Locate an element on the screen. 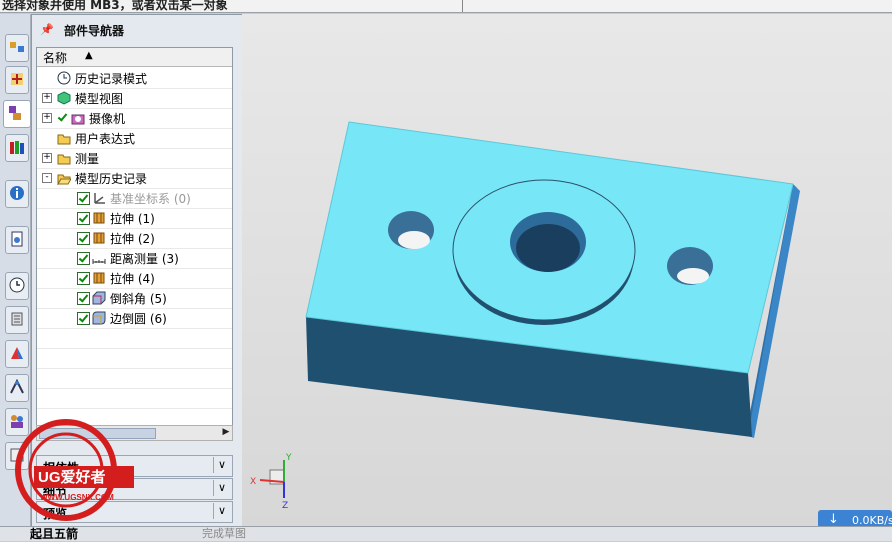  tree-node-measurements: + 测量 is located at coordinates (134, 158).